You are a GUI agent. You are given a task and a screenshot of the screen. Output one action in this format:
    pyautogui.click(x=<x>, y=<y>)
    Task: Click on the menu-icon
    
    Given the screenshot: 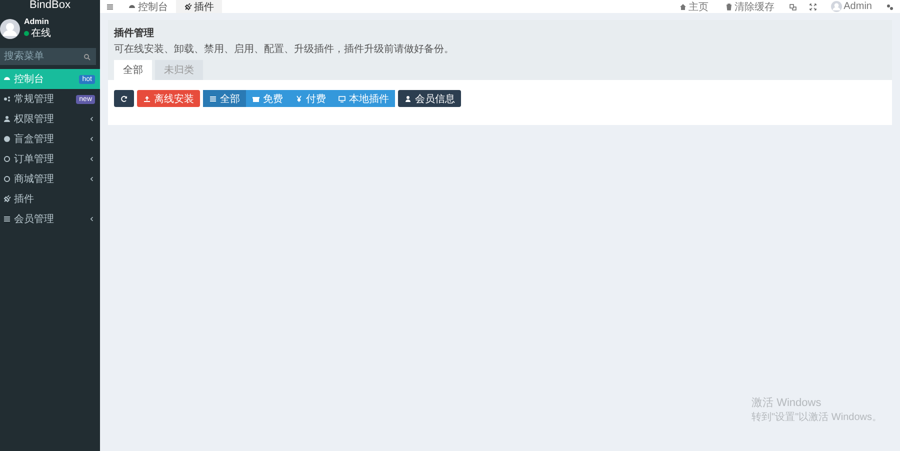 What is the action you would take?
    pyautogui.click(x=110, y=6)
    